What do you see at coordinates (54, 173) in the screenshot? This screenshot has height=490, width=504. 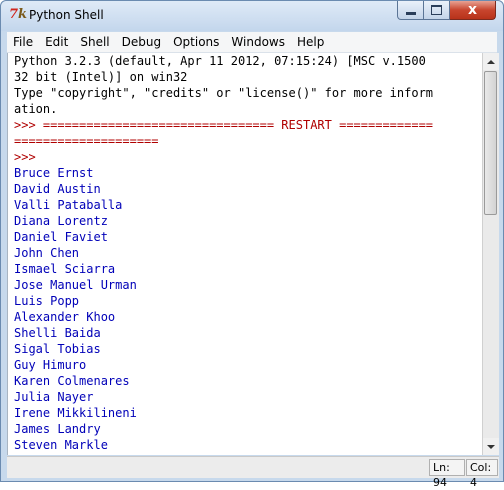 I see `output-line: Bruce Ernst` at bounding box center [54, 173].